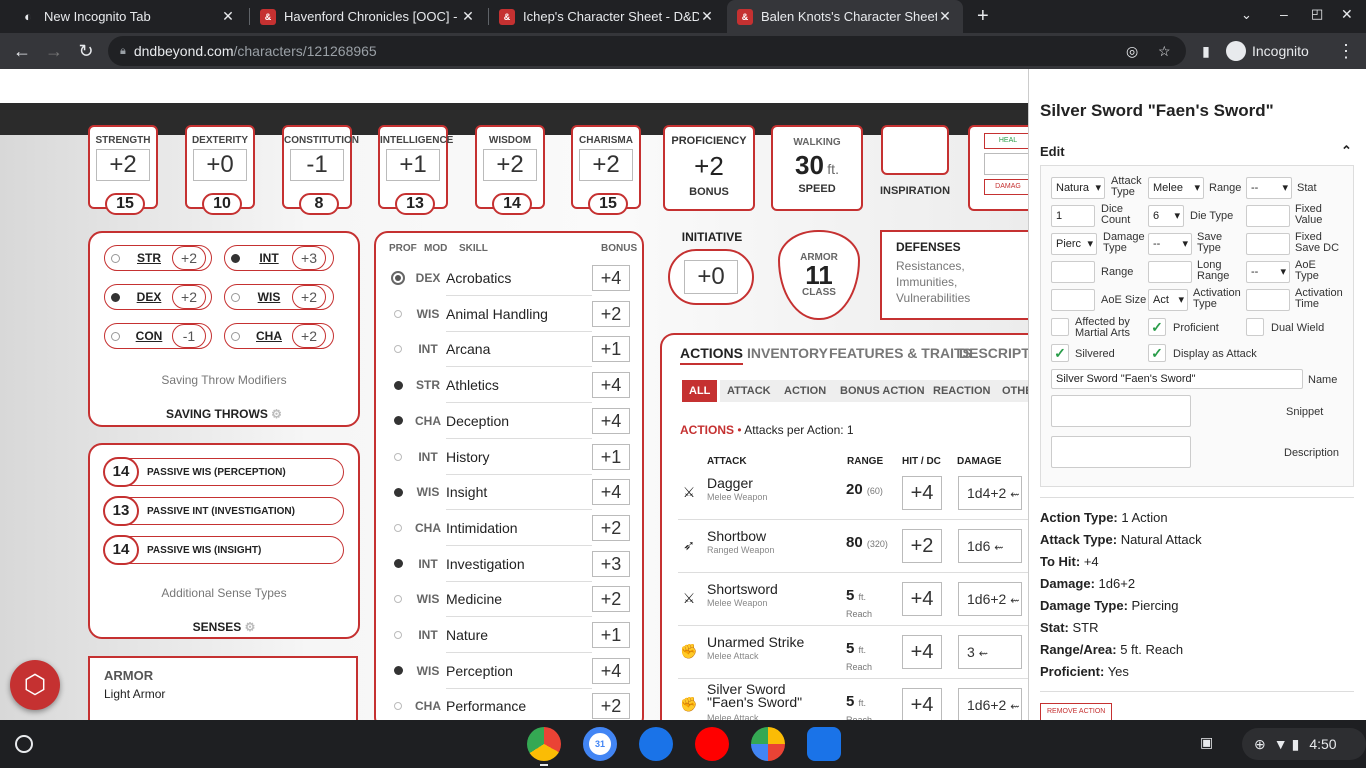 This screenshot has width=1366, height=768. I want to click on die-type-select: 6, so click(1166, 216).